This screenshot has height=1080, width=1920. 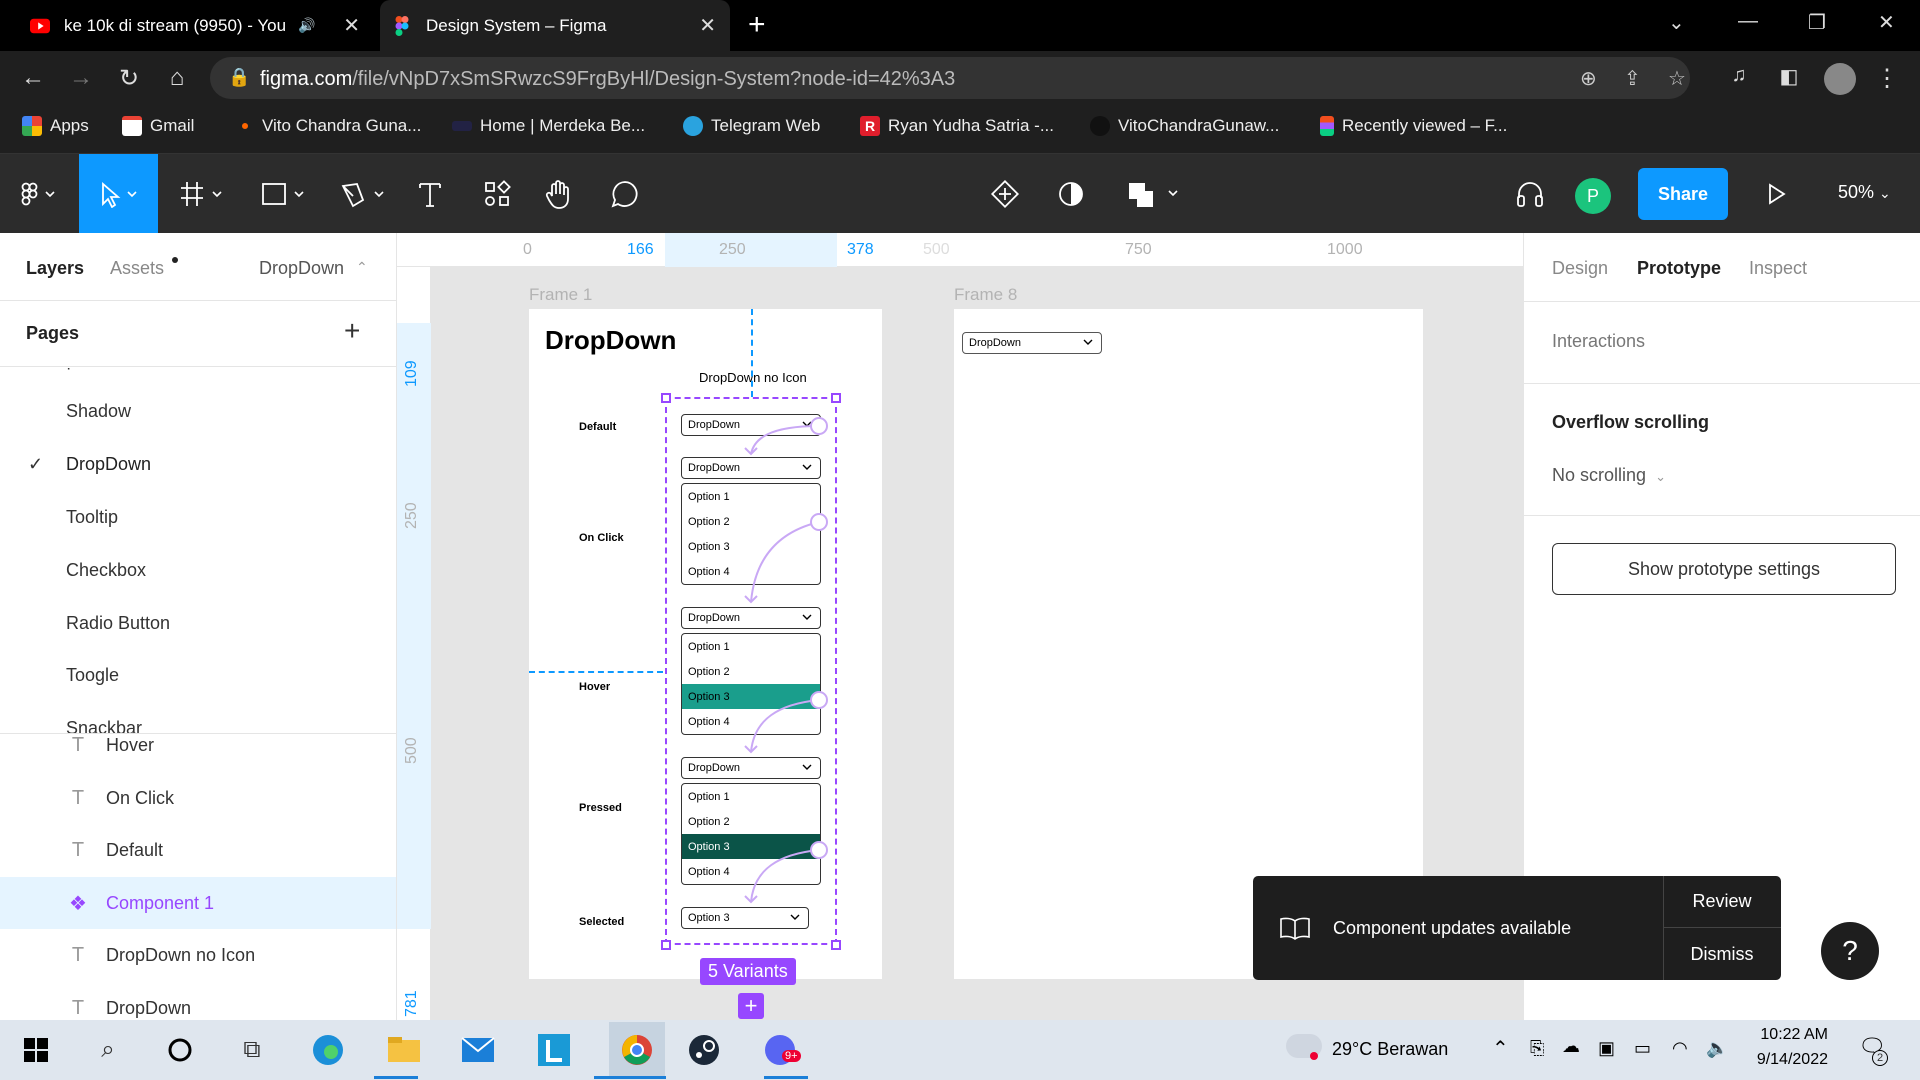 What do you see at coordinates (985, 295) in the screenshot?
I see `frame-label: Frame 8` at bounding box center [985, 295].